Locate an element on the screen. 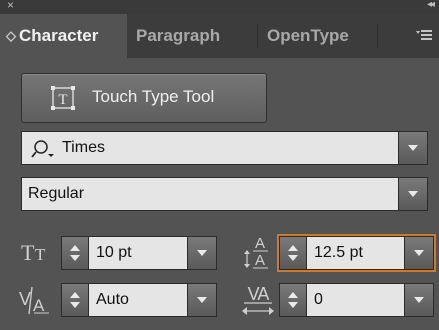 The height and width of the screenshot is (330, 439). kerning-field: Auto is located at coordinates (139, 300).